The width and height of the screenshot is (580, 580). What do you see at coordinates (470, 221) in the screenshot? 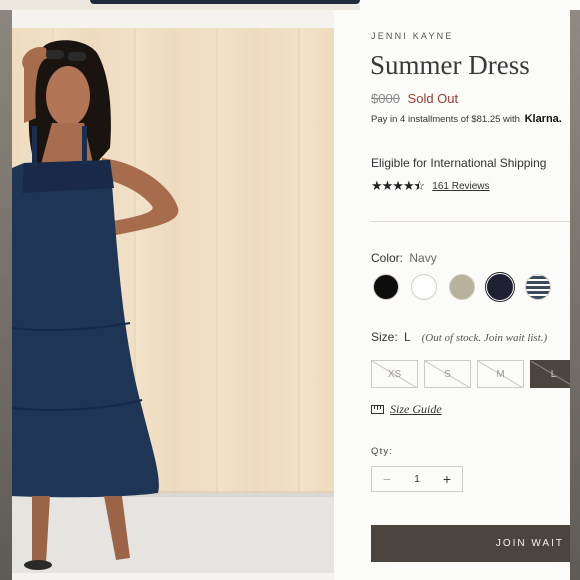
I see `divider` at bounding box center [470, 221].